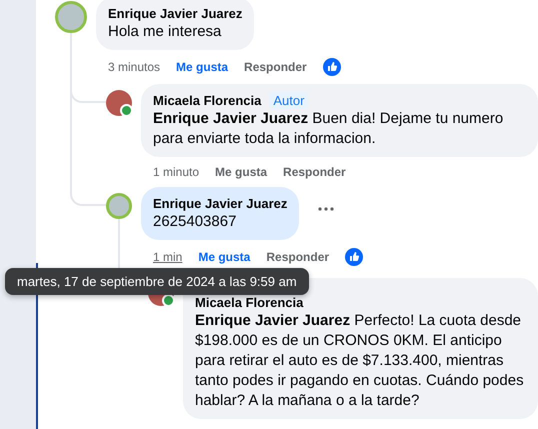 Image resolution: width=538 pixels, height=429 pixels. What do you see at coordinates (360, 361) in the screenshot?
I see `comment-text: Enrique Javier Juarez Perfecto! La cuota desde $198.000 es de un CRONOS 0KM. El anticipo para retirar el auto es de $7.133.400, mientras tanto podes ir pagando en cuotas. Cuándo podes hablar? A la mañana o a la tarde?` at bounding box center [360, 361].